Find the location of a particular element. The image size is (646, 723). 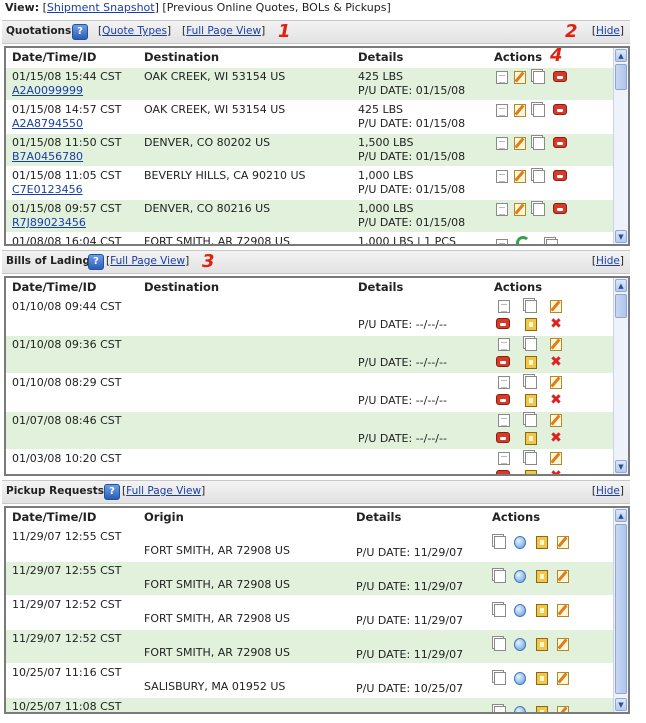

quote-id-link: C7E0123456 is located at coordinates (47, 189).